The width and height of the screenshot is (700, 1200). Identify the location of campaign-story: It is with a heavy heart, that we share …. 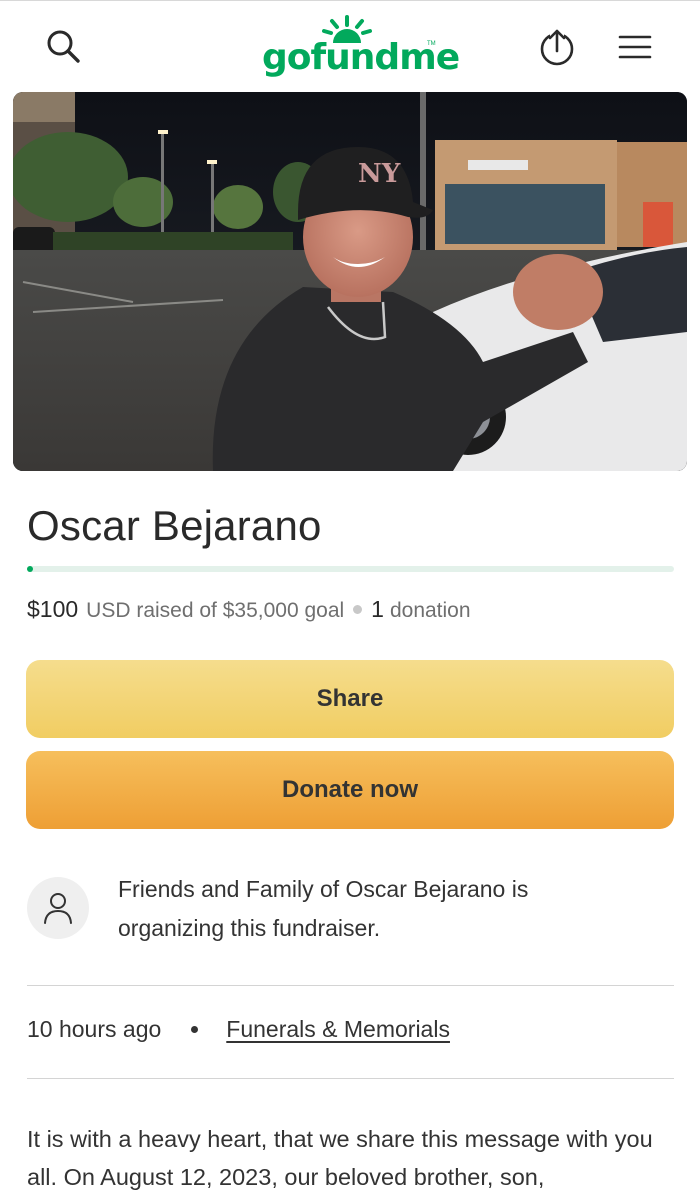
(340, 1158).